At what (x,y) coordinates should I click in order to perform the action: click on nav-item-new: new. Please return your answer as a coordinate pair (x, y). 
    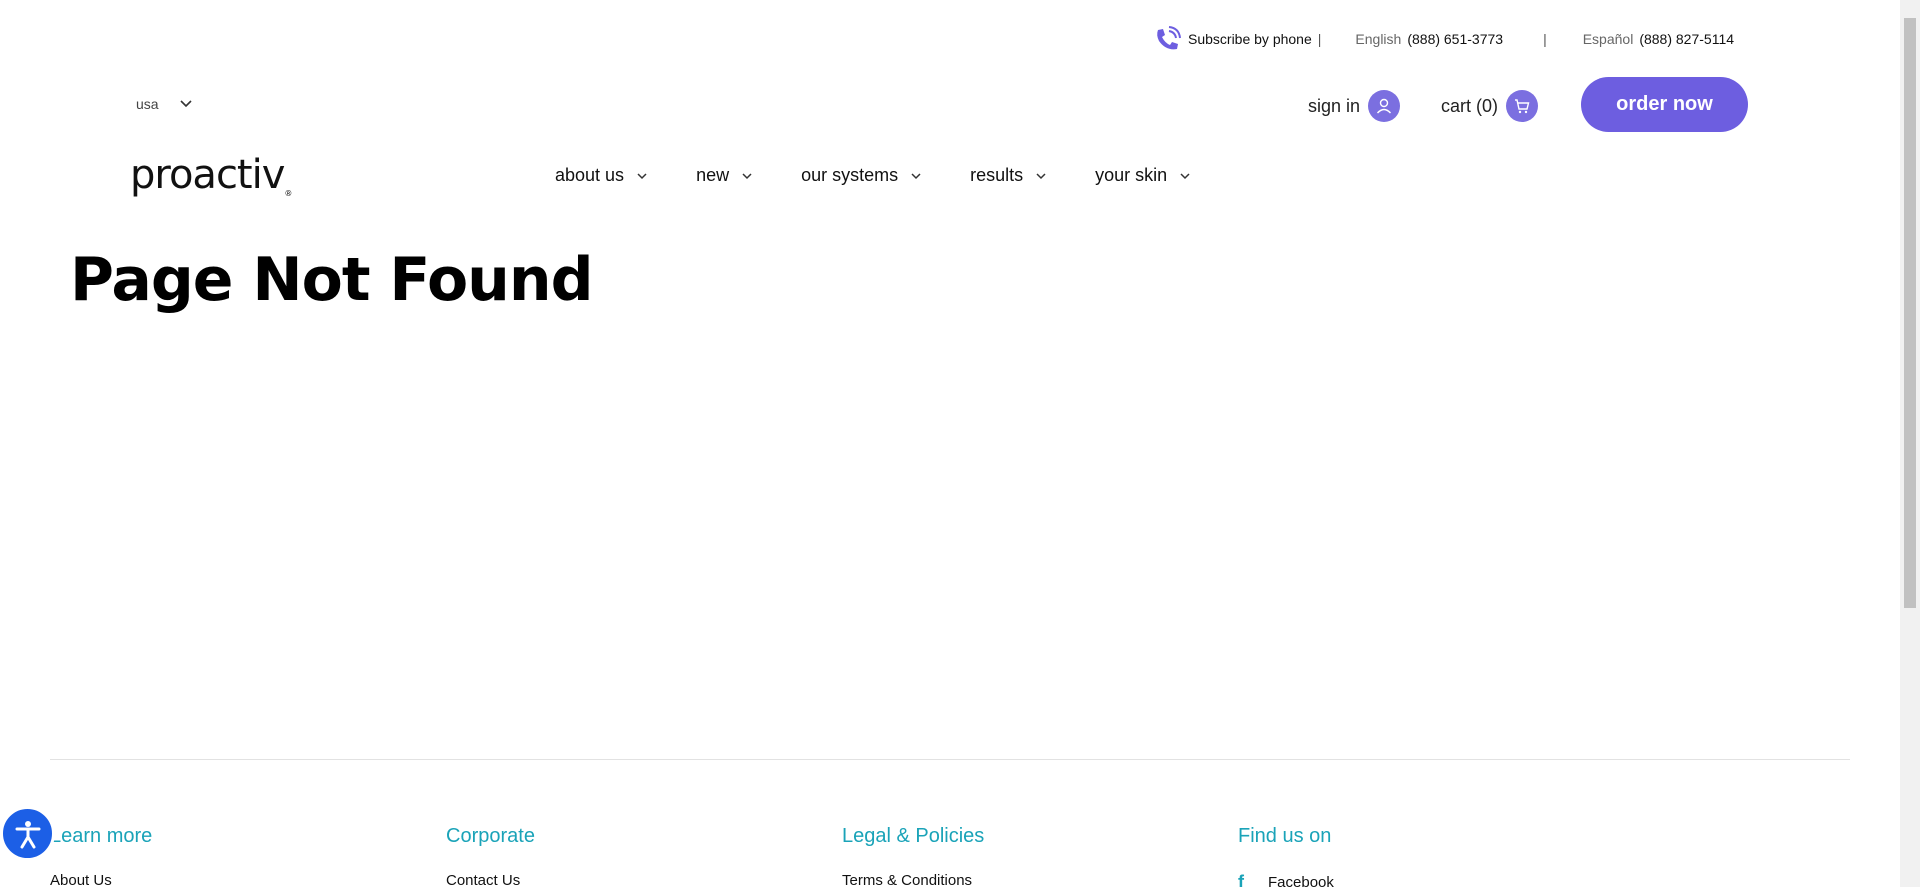
    Looking at the image, I should click on (724, 175).